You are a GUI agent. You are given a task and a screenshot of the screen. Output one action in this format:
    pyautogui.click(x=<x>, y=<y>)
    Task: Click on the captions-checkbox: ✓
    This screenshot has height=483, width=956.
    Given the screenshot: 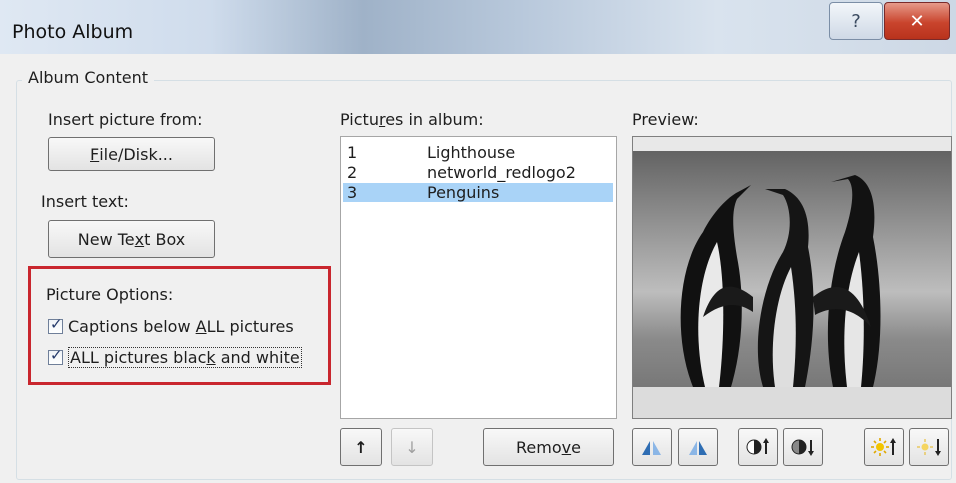 What is the action you would take?
    pyautogui.click(x=55, y=324)
    